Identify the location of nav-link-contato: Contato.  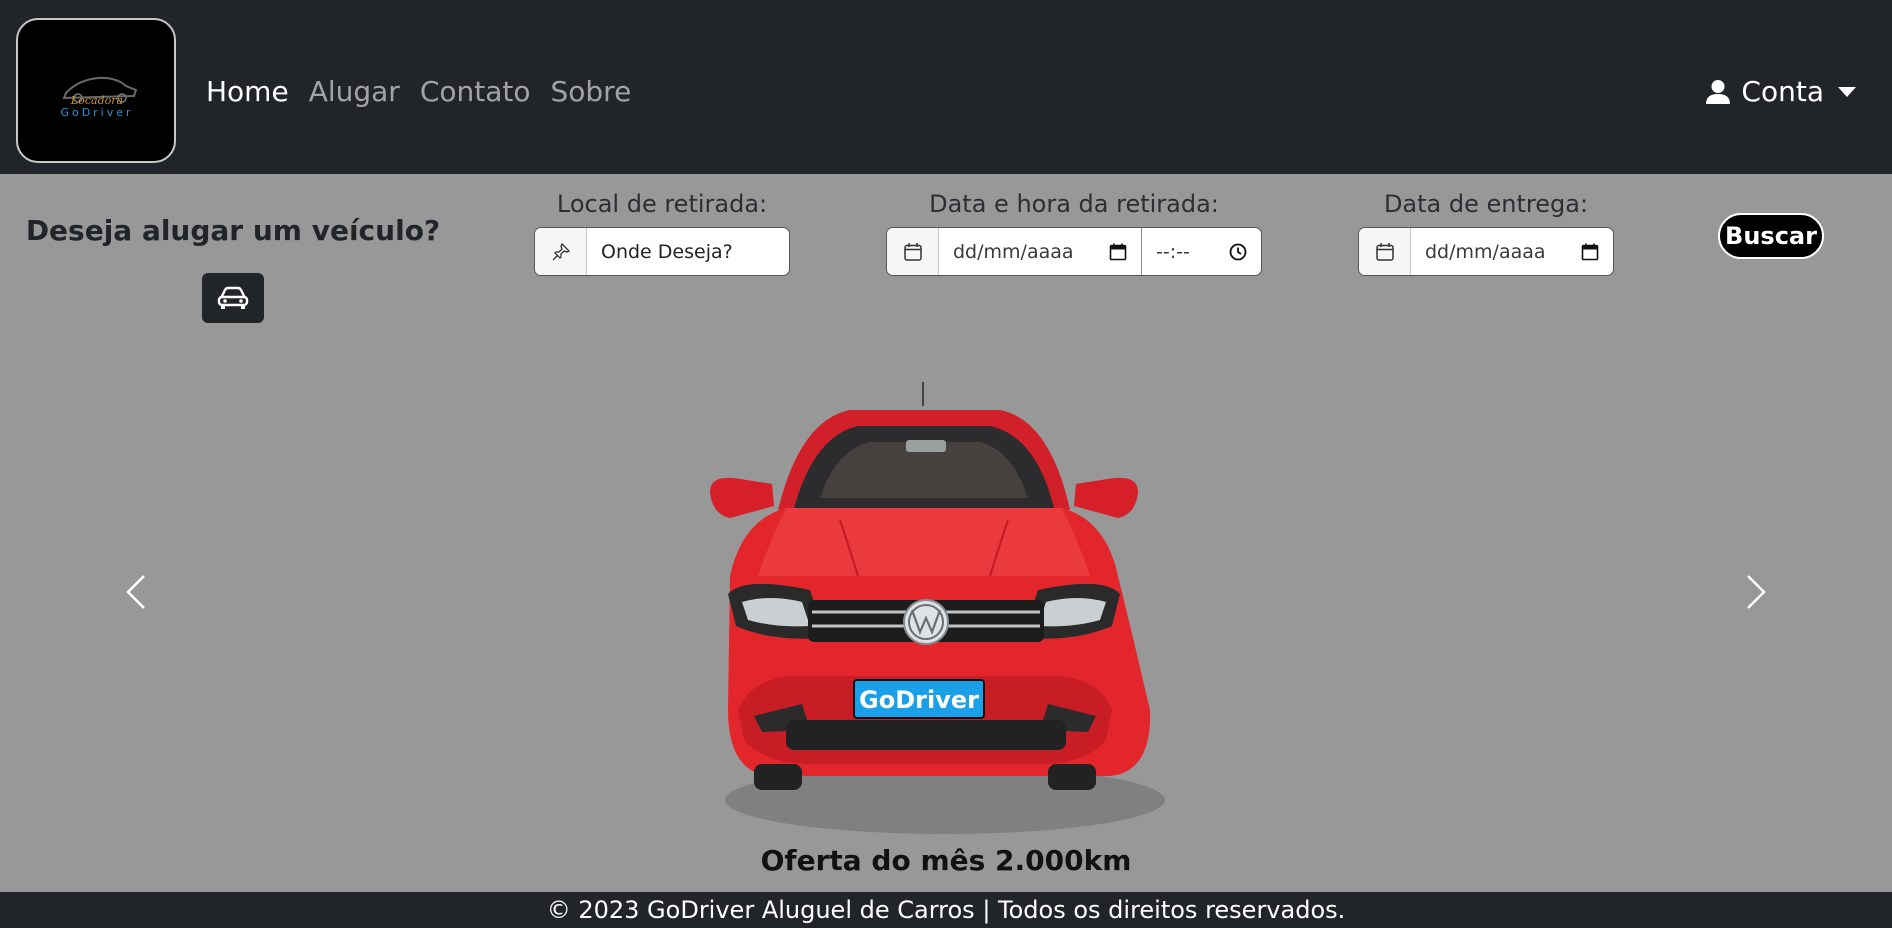
(485, 92).